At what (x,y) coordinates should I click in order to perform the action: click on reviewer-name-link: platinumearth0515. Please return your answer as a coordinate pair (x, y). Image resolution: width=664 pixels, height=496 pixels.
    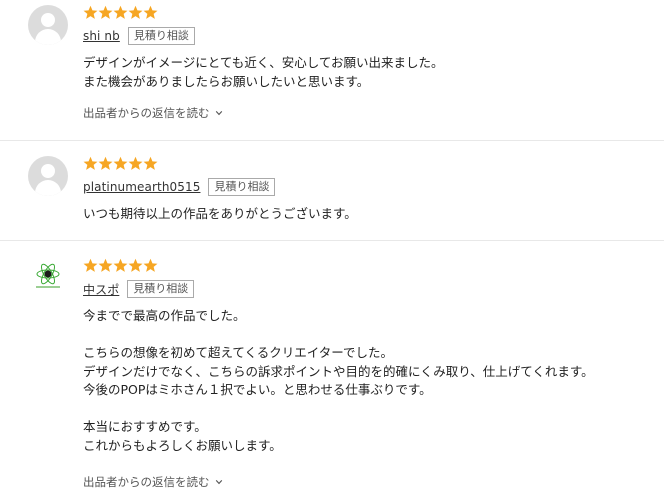
    Looking at the image, I should click on (141, 187).